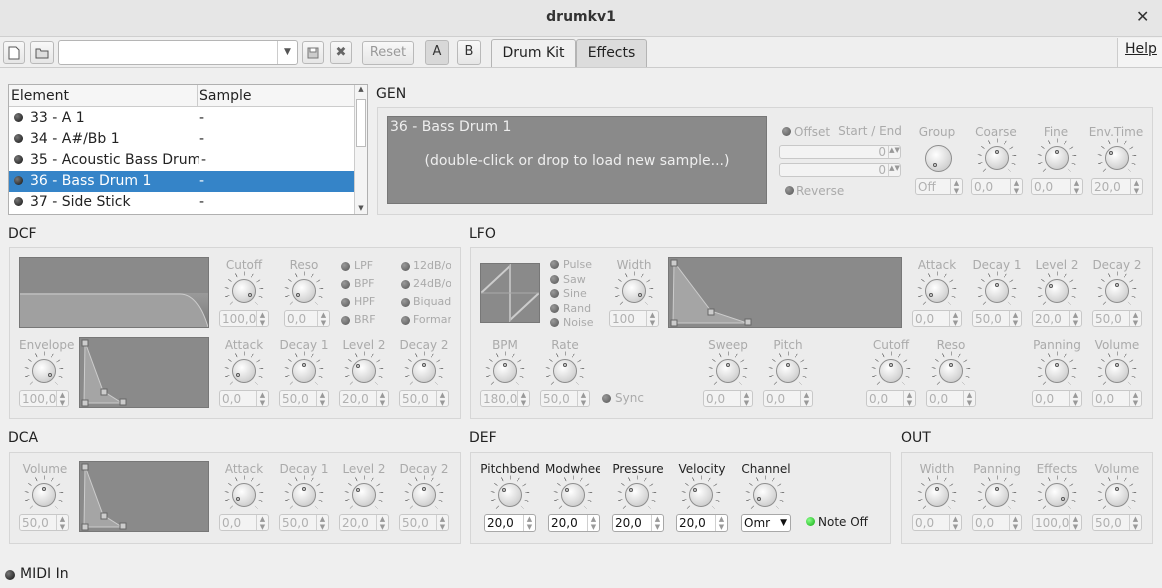 This screenshot has height=588, width=1162. What do you see at coordinates (611, 53) in the screenshot?
I see `tab-effects: Effects` at bounding box center [611, 53].